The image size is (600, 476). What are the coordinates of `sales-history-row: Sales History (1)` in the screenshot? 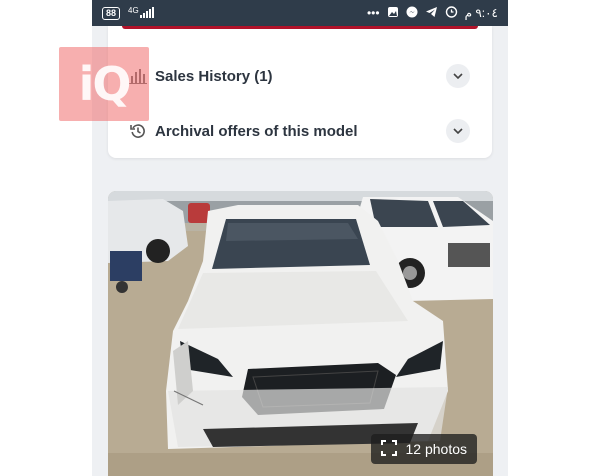 It's located at (300, 76).